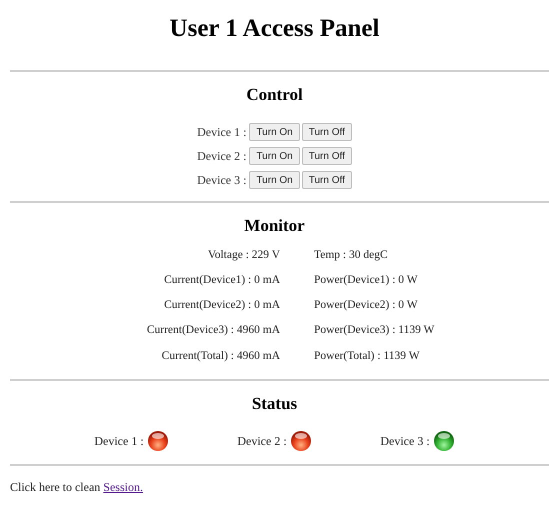  Describe the element at coordinates (77, 487) in the screenshot. I see `footer-text: Click here to clean Session.` at that location.